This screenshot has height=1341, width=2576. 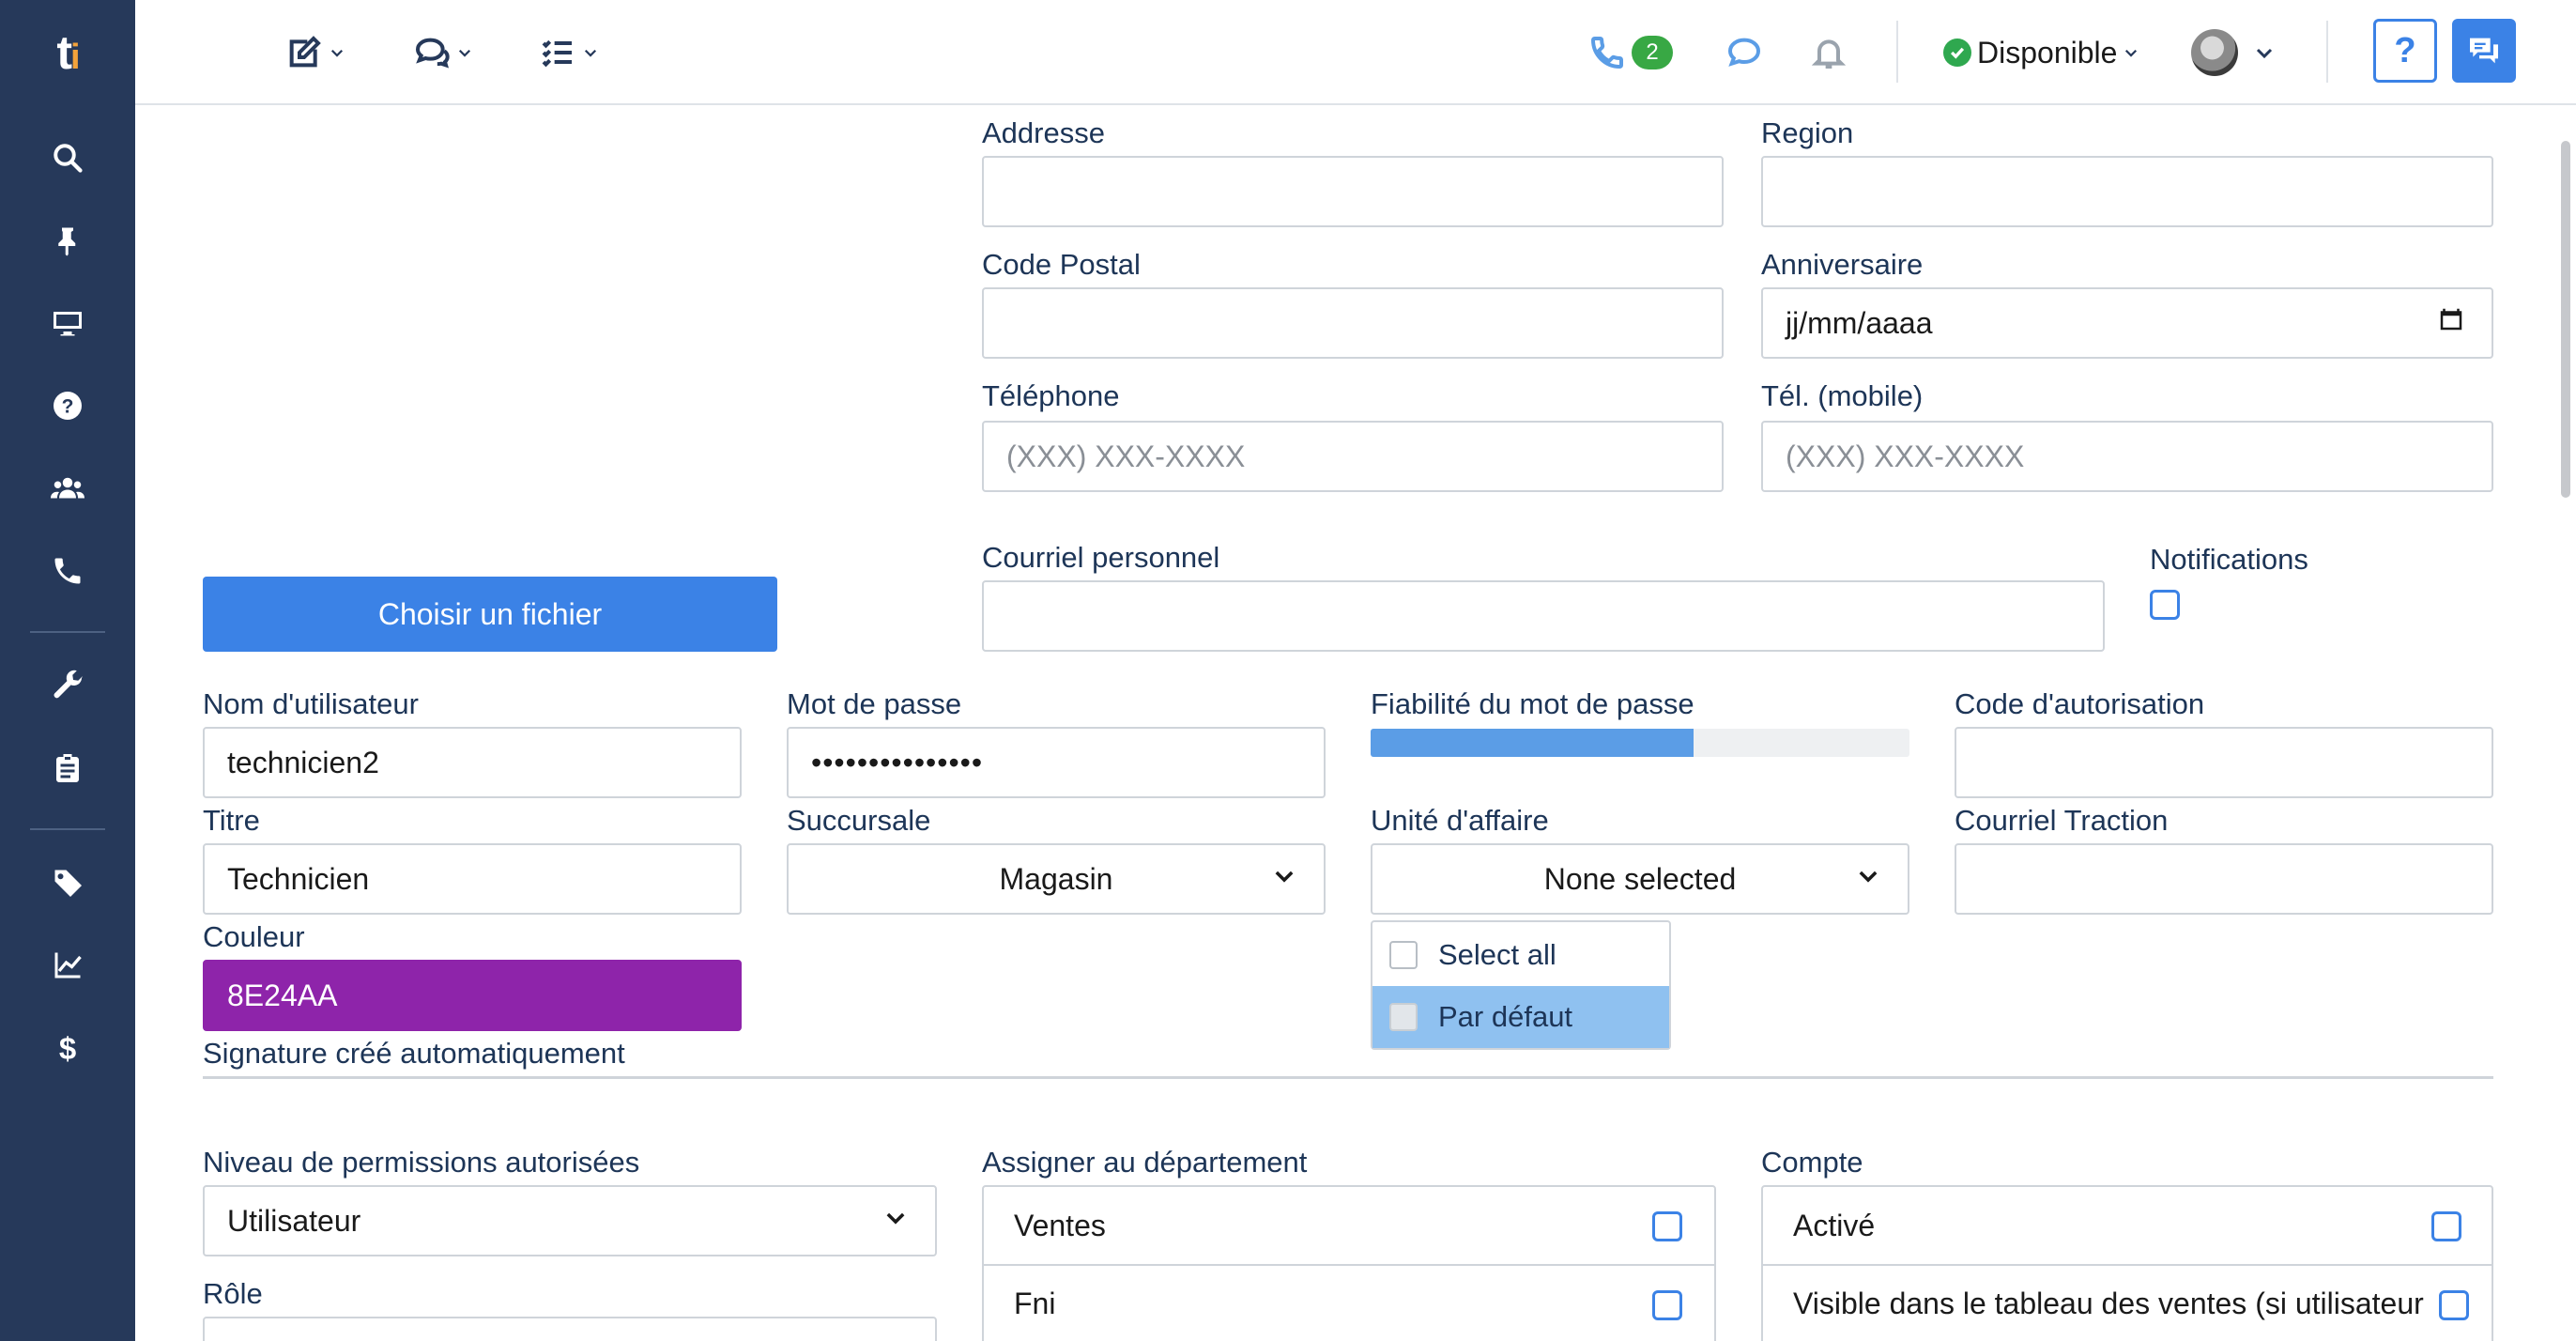 I want to click on sidebar-item-monitor, so click(x=68, y=323).